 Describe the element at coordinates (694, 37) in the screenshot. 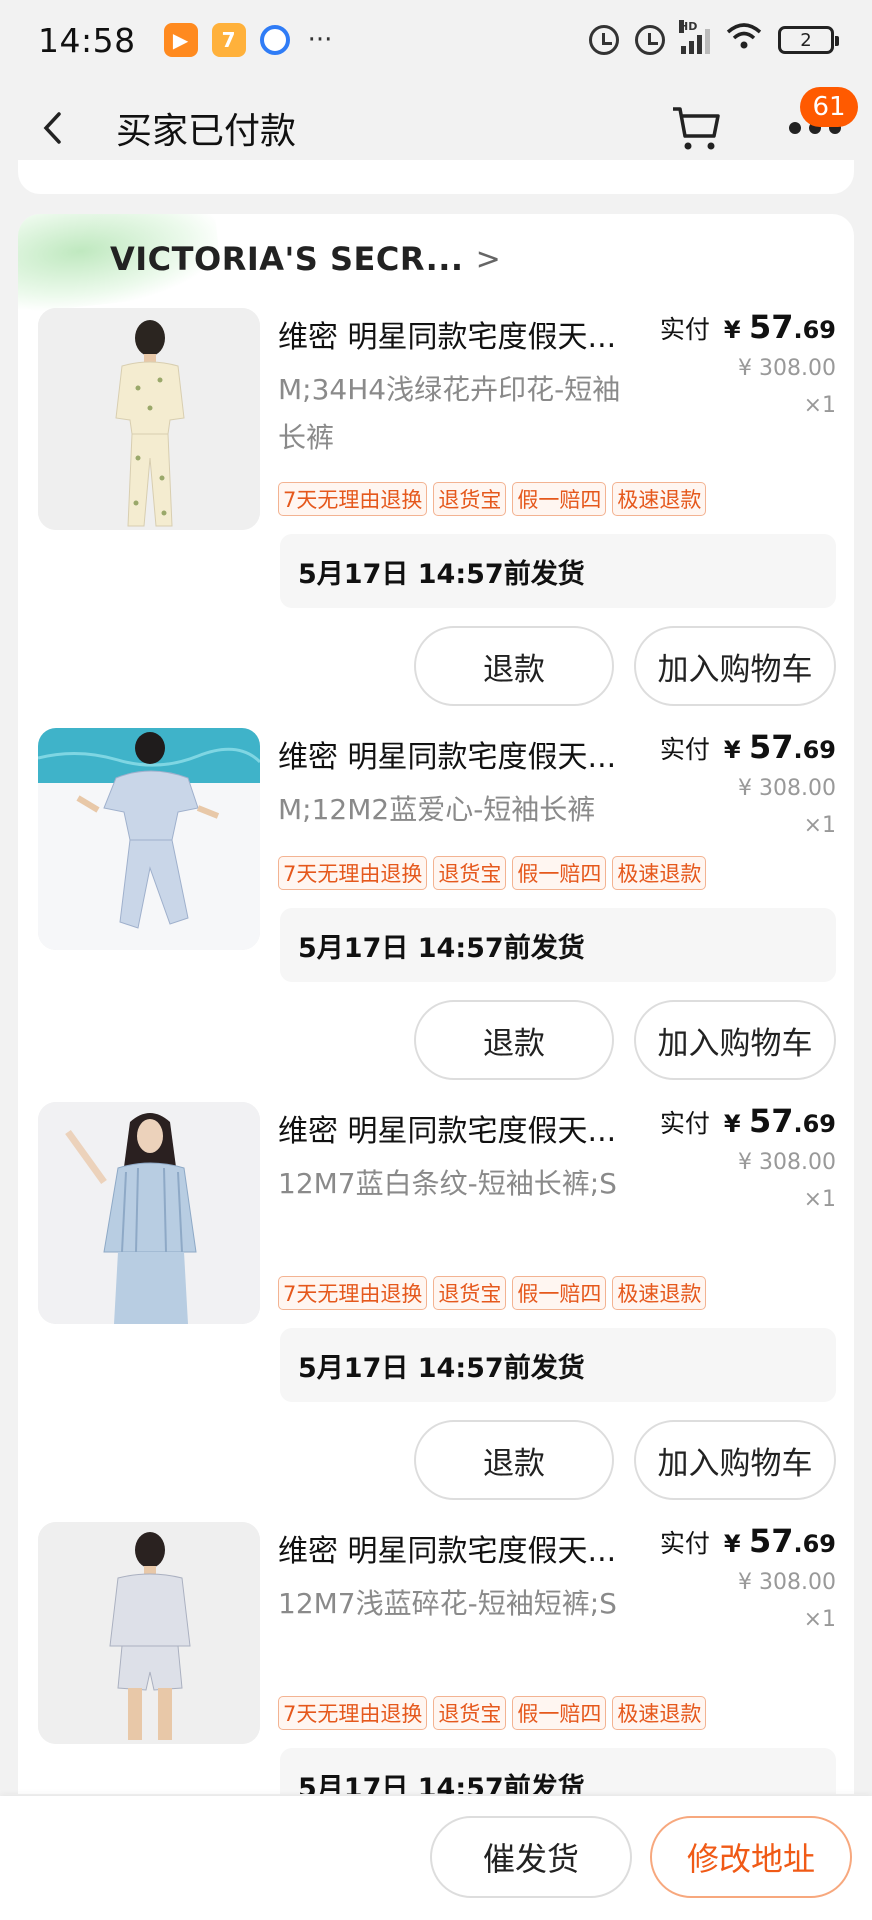

I see `signal-icon: HD` at that location.